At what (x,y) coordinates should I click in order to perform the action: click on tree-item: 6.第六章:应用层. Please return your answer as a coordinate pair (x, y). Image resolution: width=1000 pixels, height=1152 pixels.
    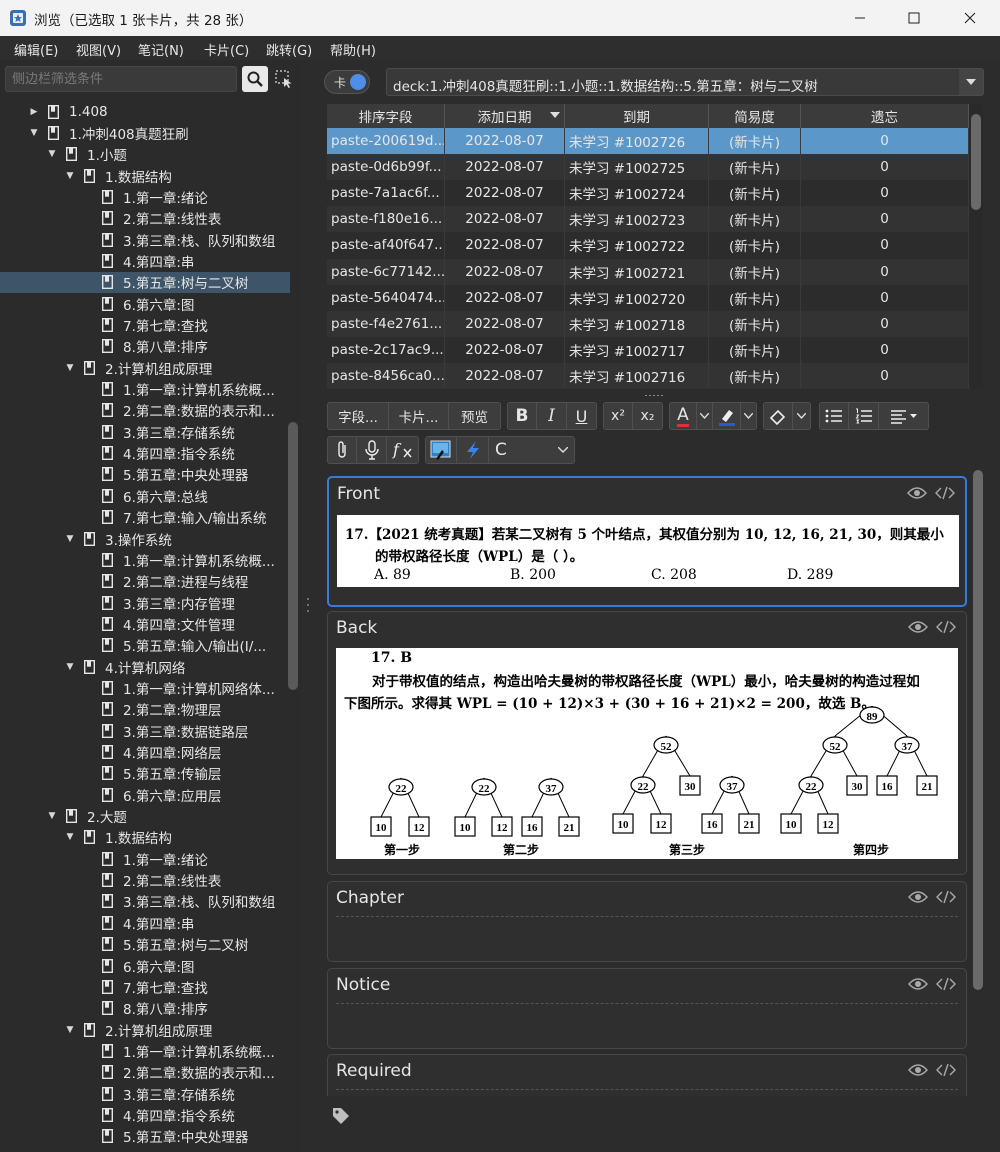
    Looking at the image, I should click on (145, 794).